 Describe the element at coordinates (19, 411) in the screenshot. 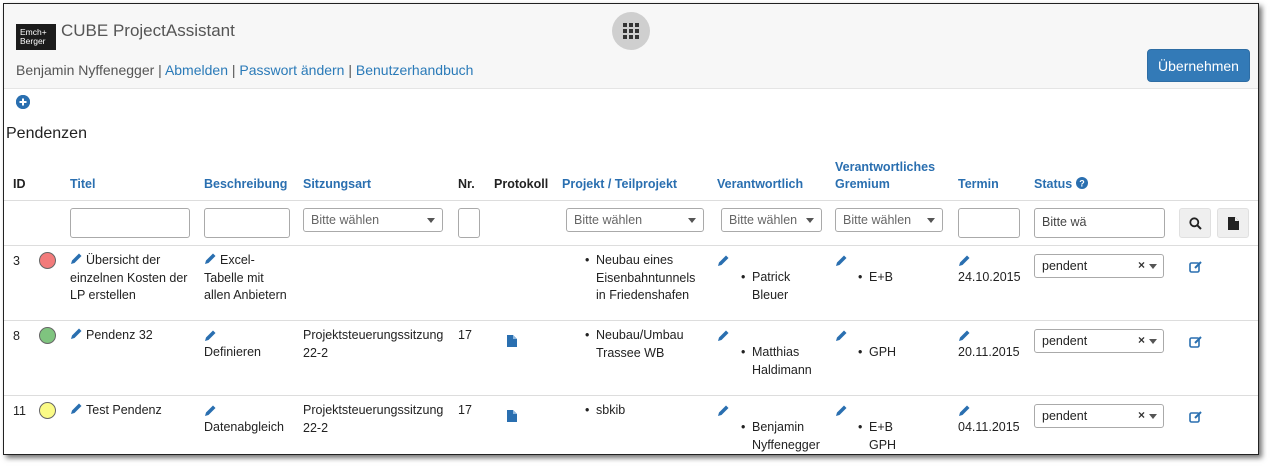

I see `row-id: 11` at that location.